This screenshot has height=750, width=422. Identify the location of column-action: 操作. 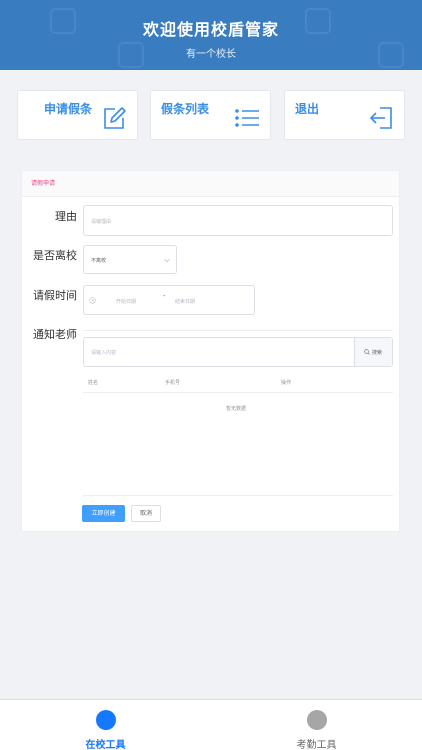
(286, 383).